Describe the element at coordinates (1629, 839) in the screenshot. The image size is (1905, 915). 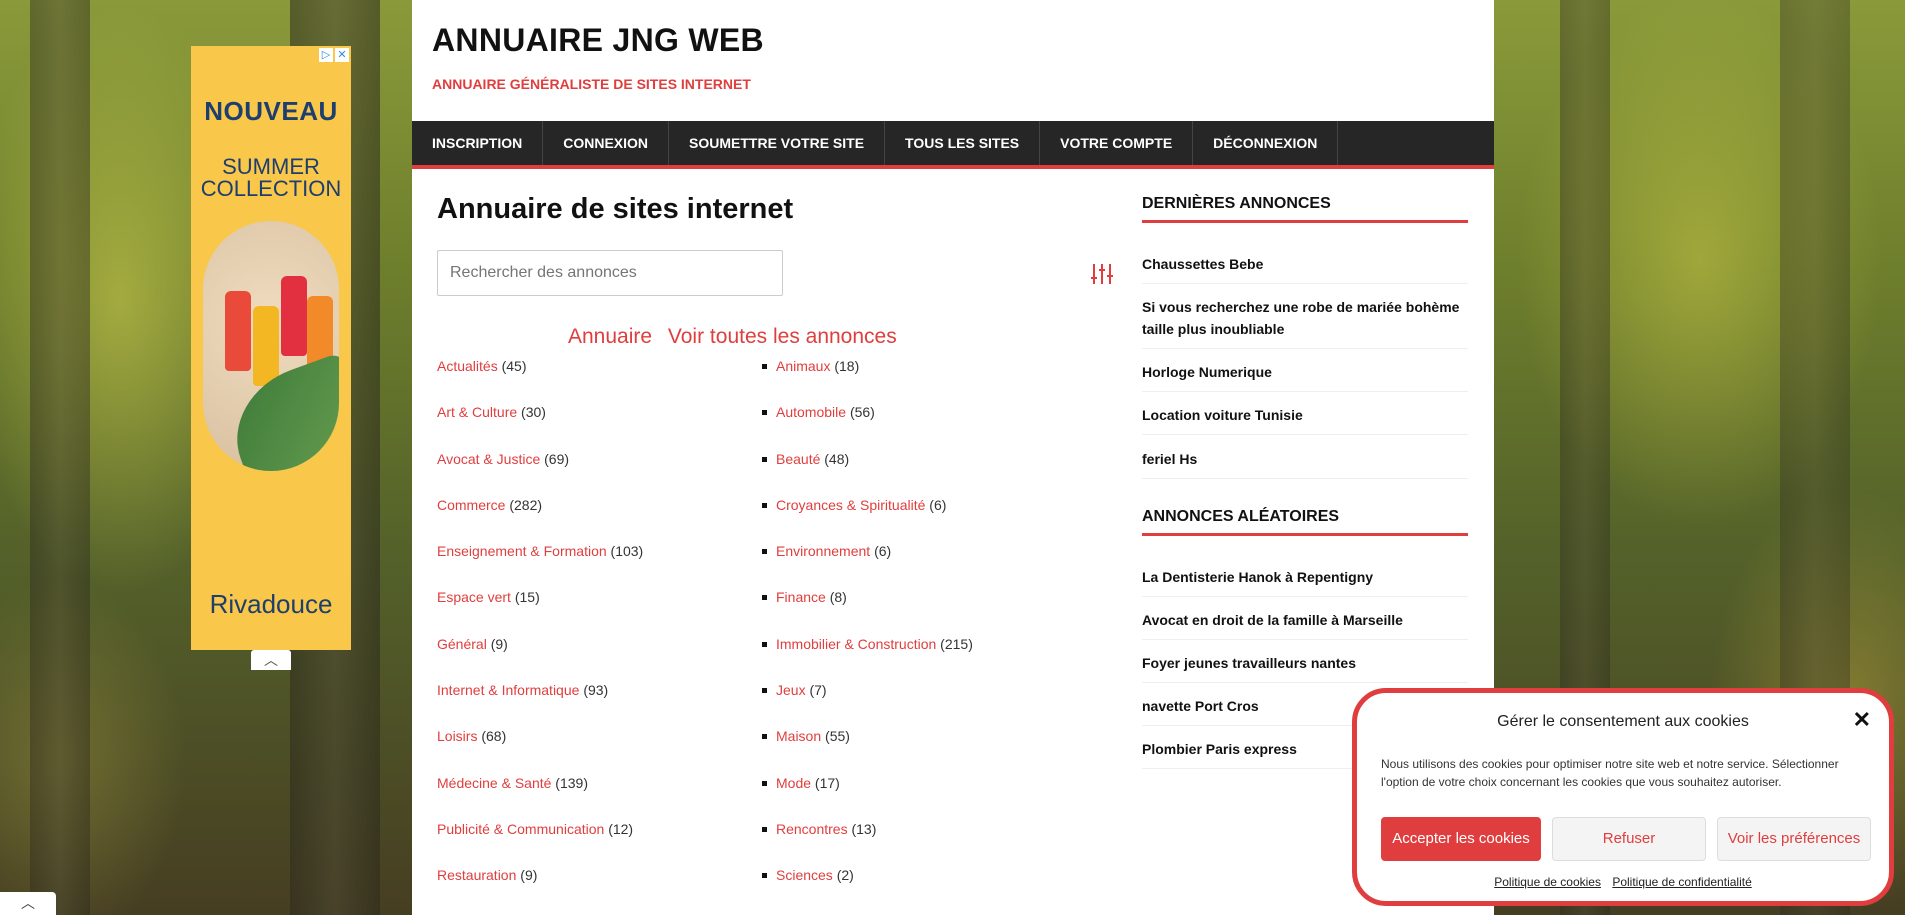
I see `refuse-cookies-button: Refuser` at that location.